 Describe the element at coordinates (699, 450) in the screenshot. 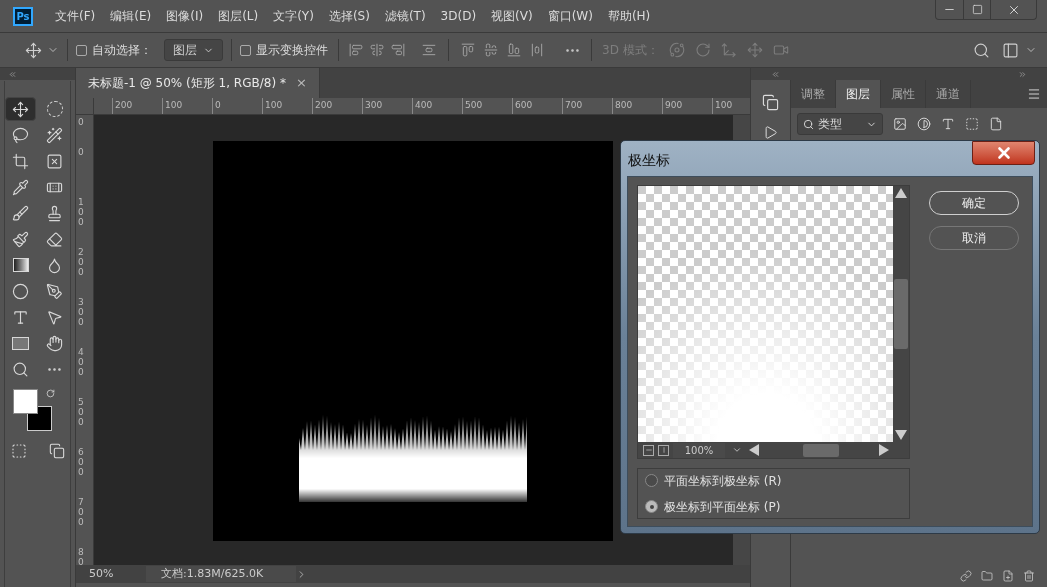

I see `zoom-field: 100%` at that location.